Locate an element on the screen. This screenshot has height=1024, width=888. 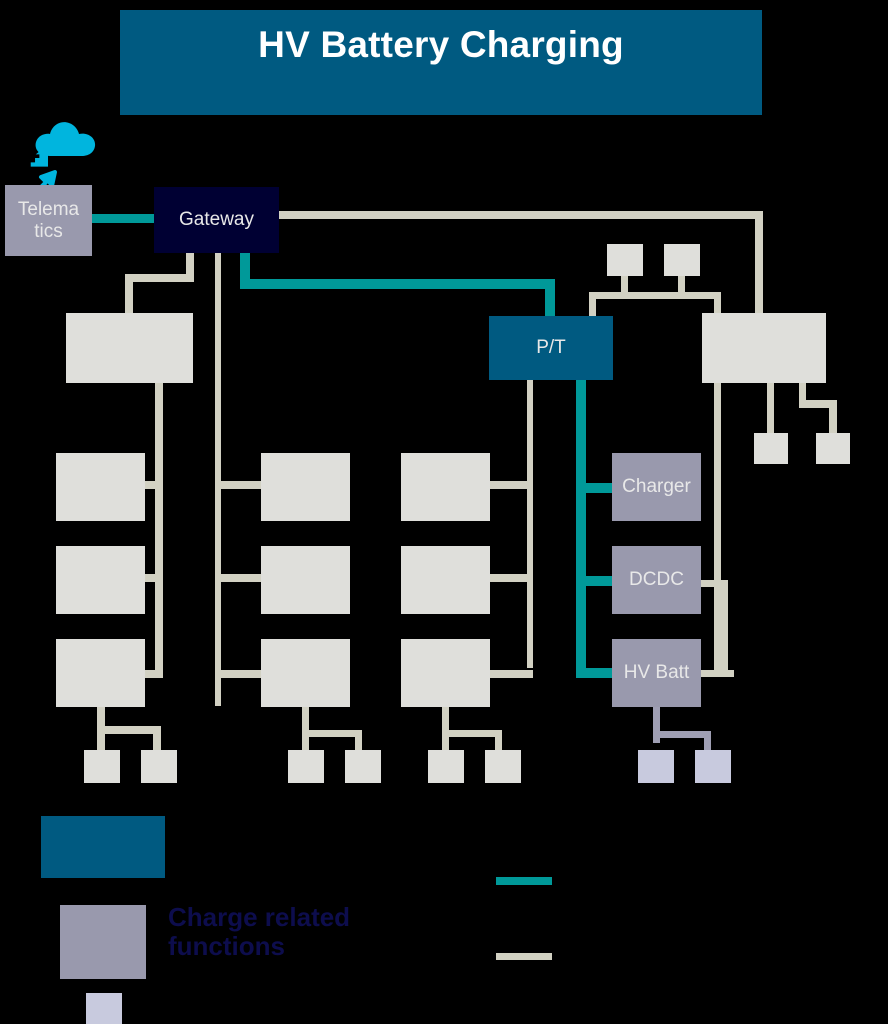
node-telematics-label-line1: Telema is located at coordinates (48, 209).